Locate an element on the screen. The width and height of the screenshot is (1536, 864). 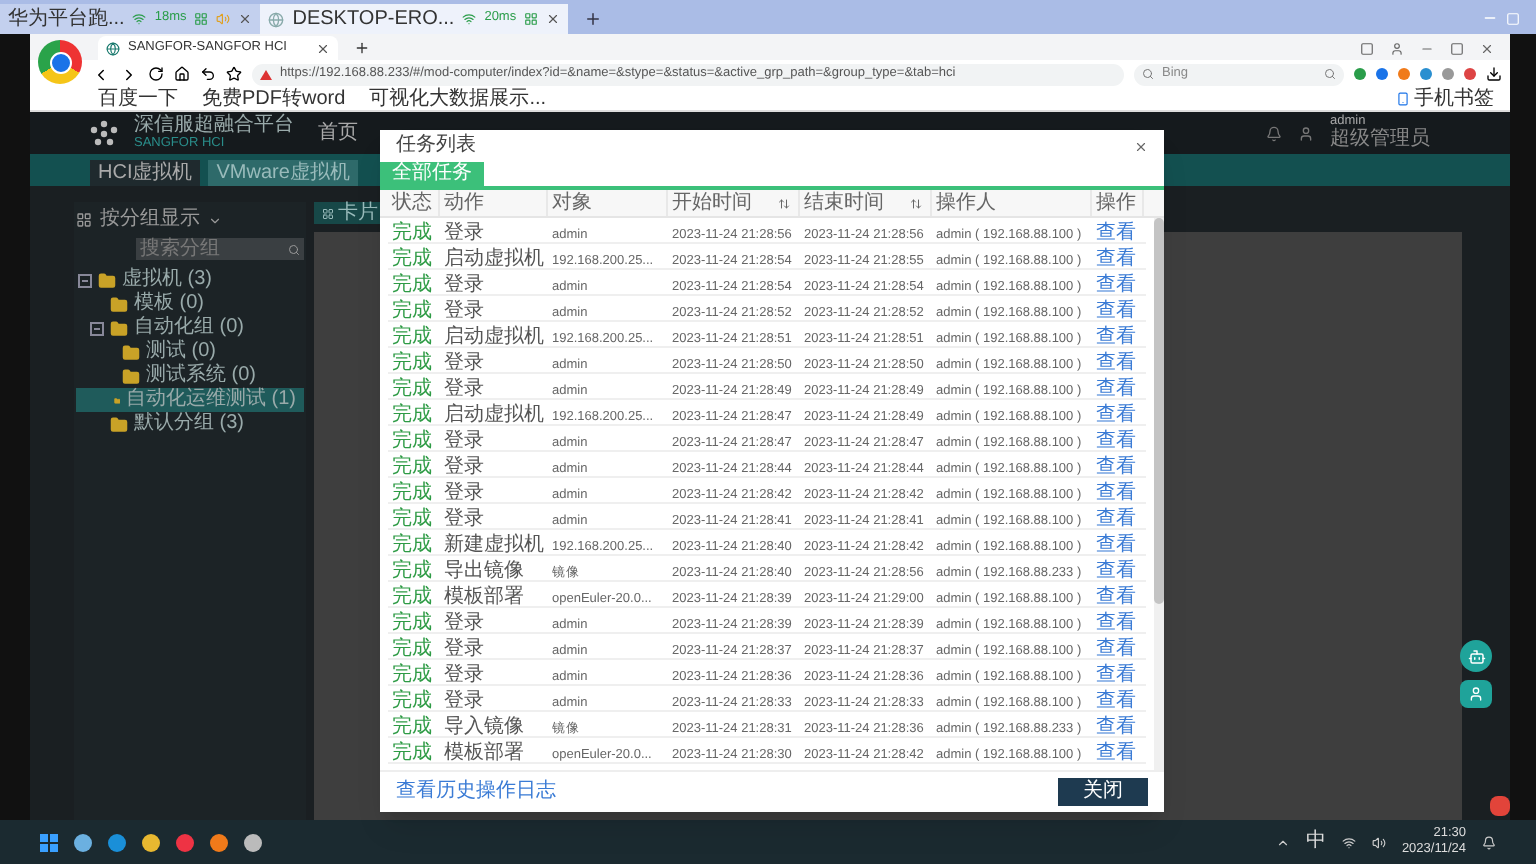
column-header: 结束时间 is located at coordinates (866, 203).